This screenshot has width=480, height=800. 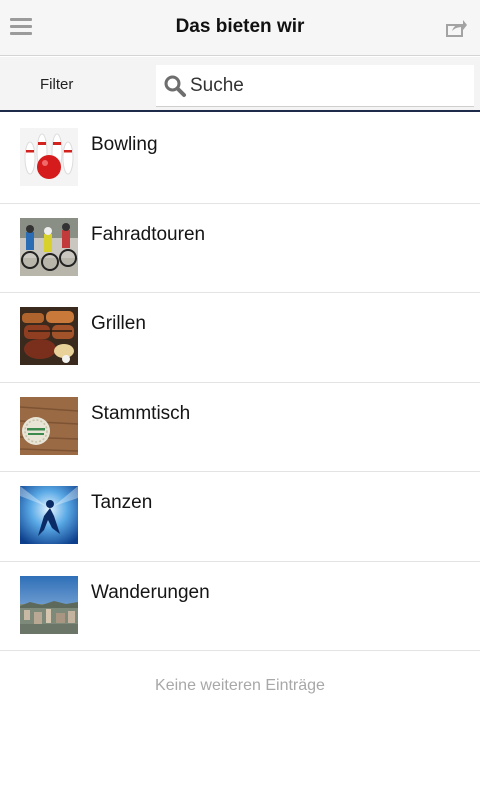 I want to click on search-icon, so click(x=175, y=86).